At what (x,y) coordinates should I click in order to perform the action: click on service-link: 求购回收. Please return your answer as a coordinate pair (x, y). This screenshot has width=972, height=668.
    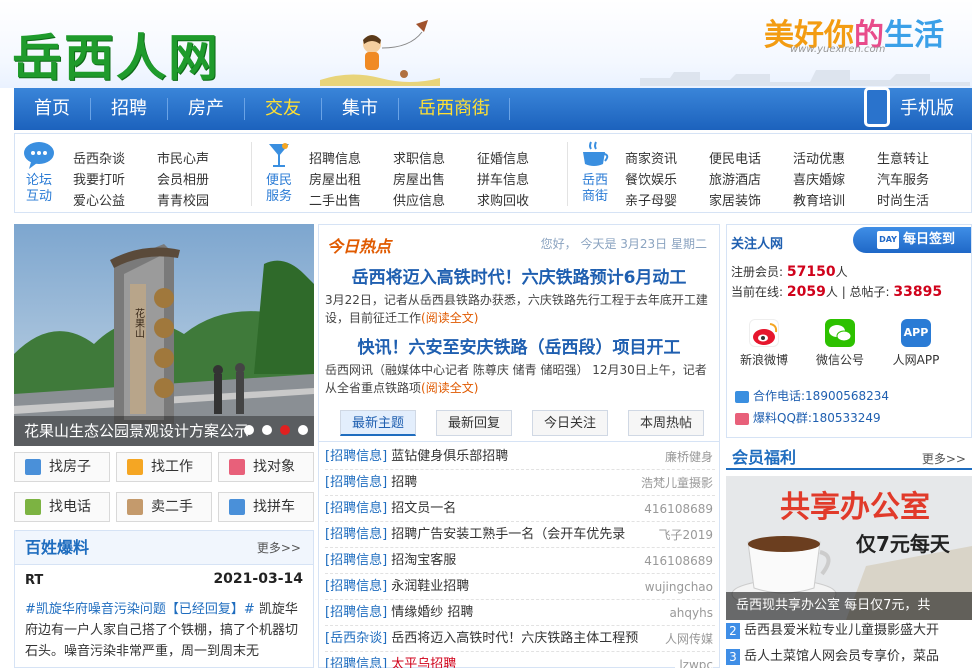
    Looking at the image, I should click on (503, 199).